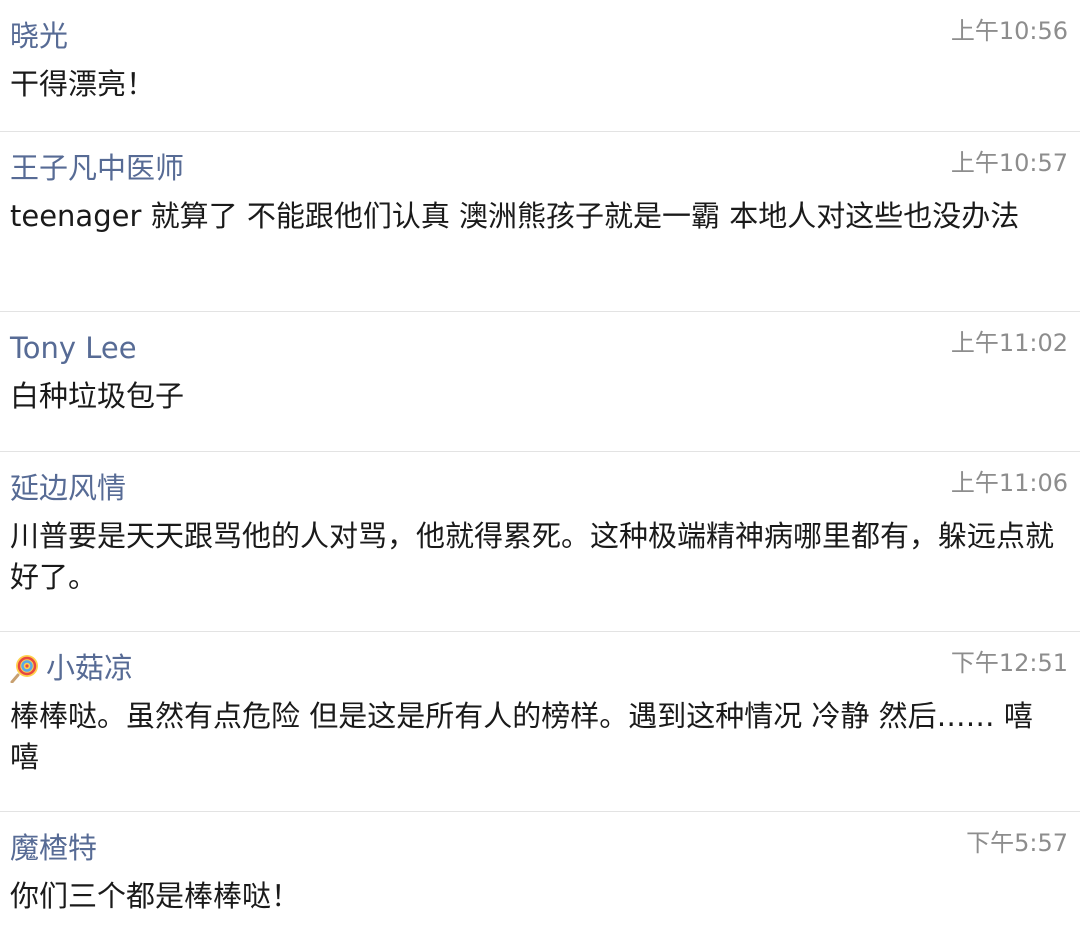 Image resolution: width=1080 pixels, height=939 pixels. I want to click on comment-text: 川普要是天天跟骂他的人对骂，他就得累死。这种极端精神病哪里都有，躲远点就好了。, so click(532, 556).